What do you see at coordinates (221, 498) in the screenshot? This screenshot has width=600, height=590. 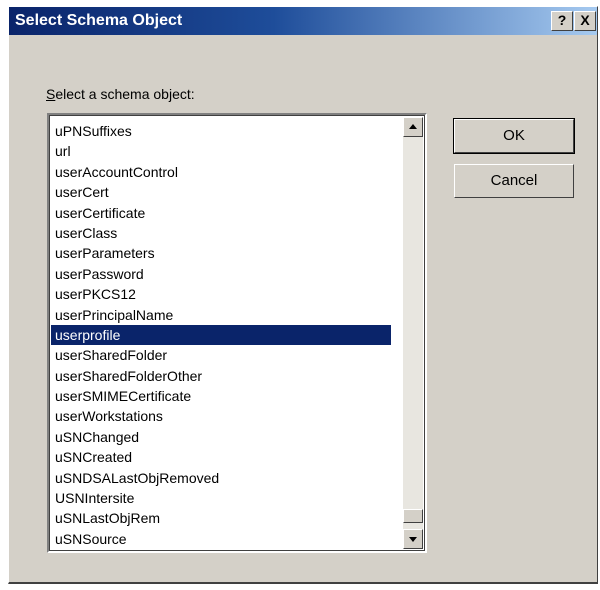 I see `list-item: USNIntersite` at bounding box center [221, 498].